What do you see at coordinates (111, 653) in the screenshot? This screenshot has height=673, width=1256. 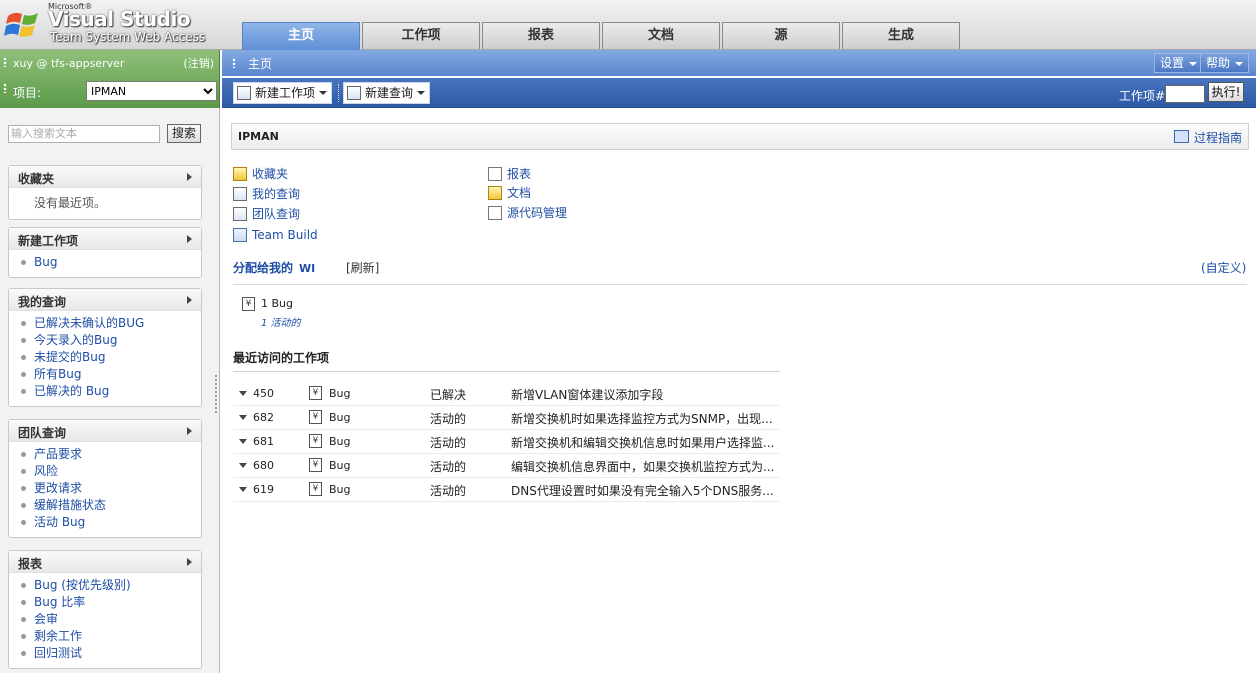 I see `list-item: 回归测试` at bounding box center [111, 653].